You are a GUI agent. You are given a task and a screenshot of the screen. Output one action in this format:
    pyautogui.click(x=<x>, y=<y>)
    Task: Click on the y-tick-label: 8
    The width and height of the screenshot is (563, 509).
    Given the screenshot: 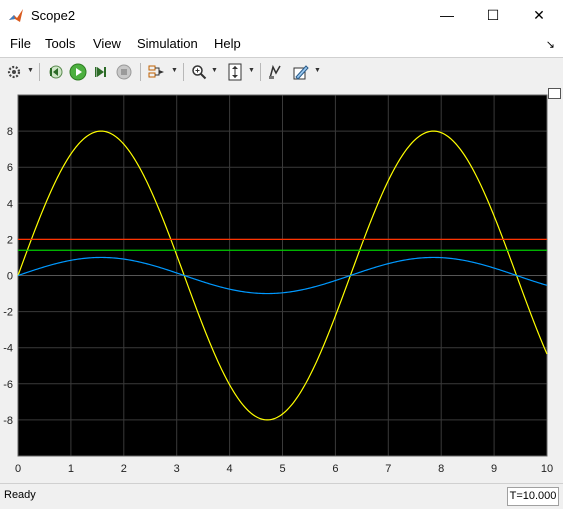 What is the action you would take?
    pyautogui.click(x=10, y=132)
    